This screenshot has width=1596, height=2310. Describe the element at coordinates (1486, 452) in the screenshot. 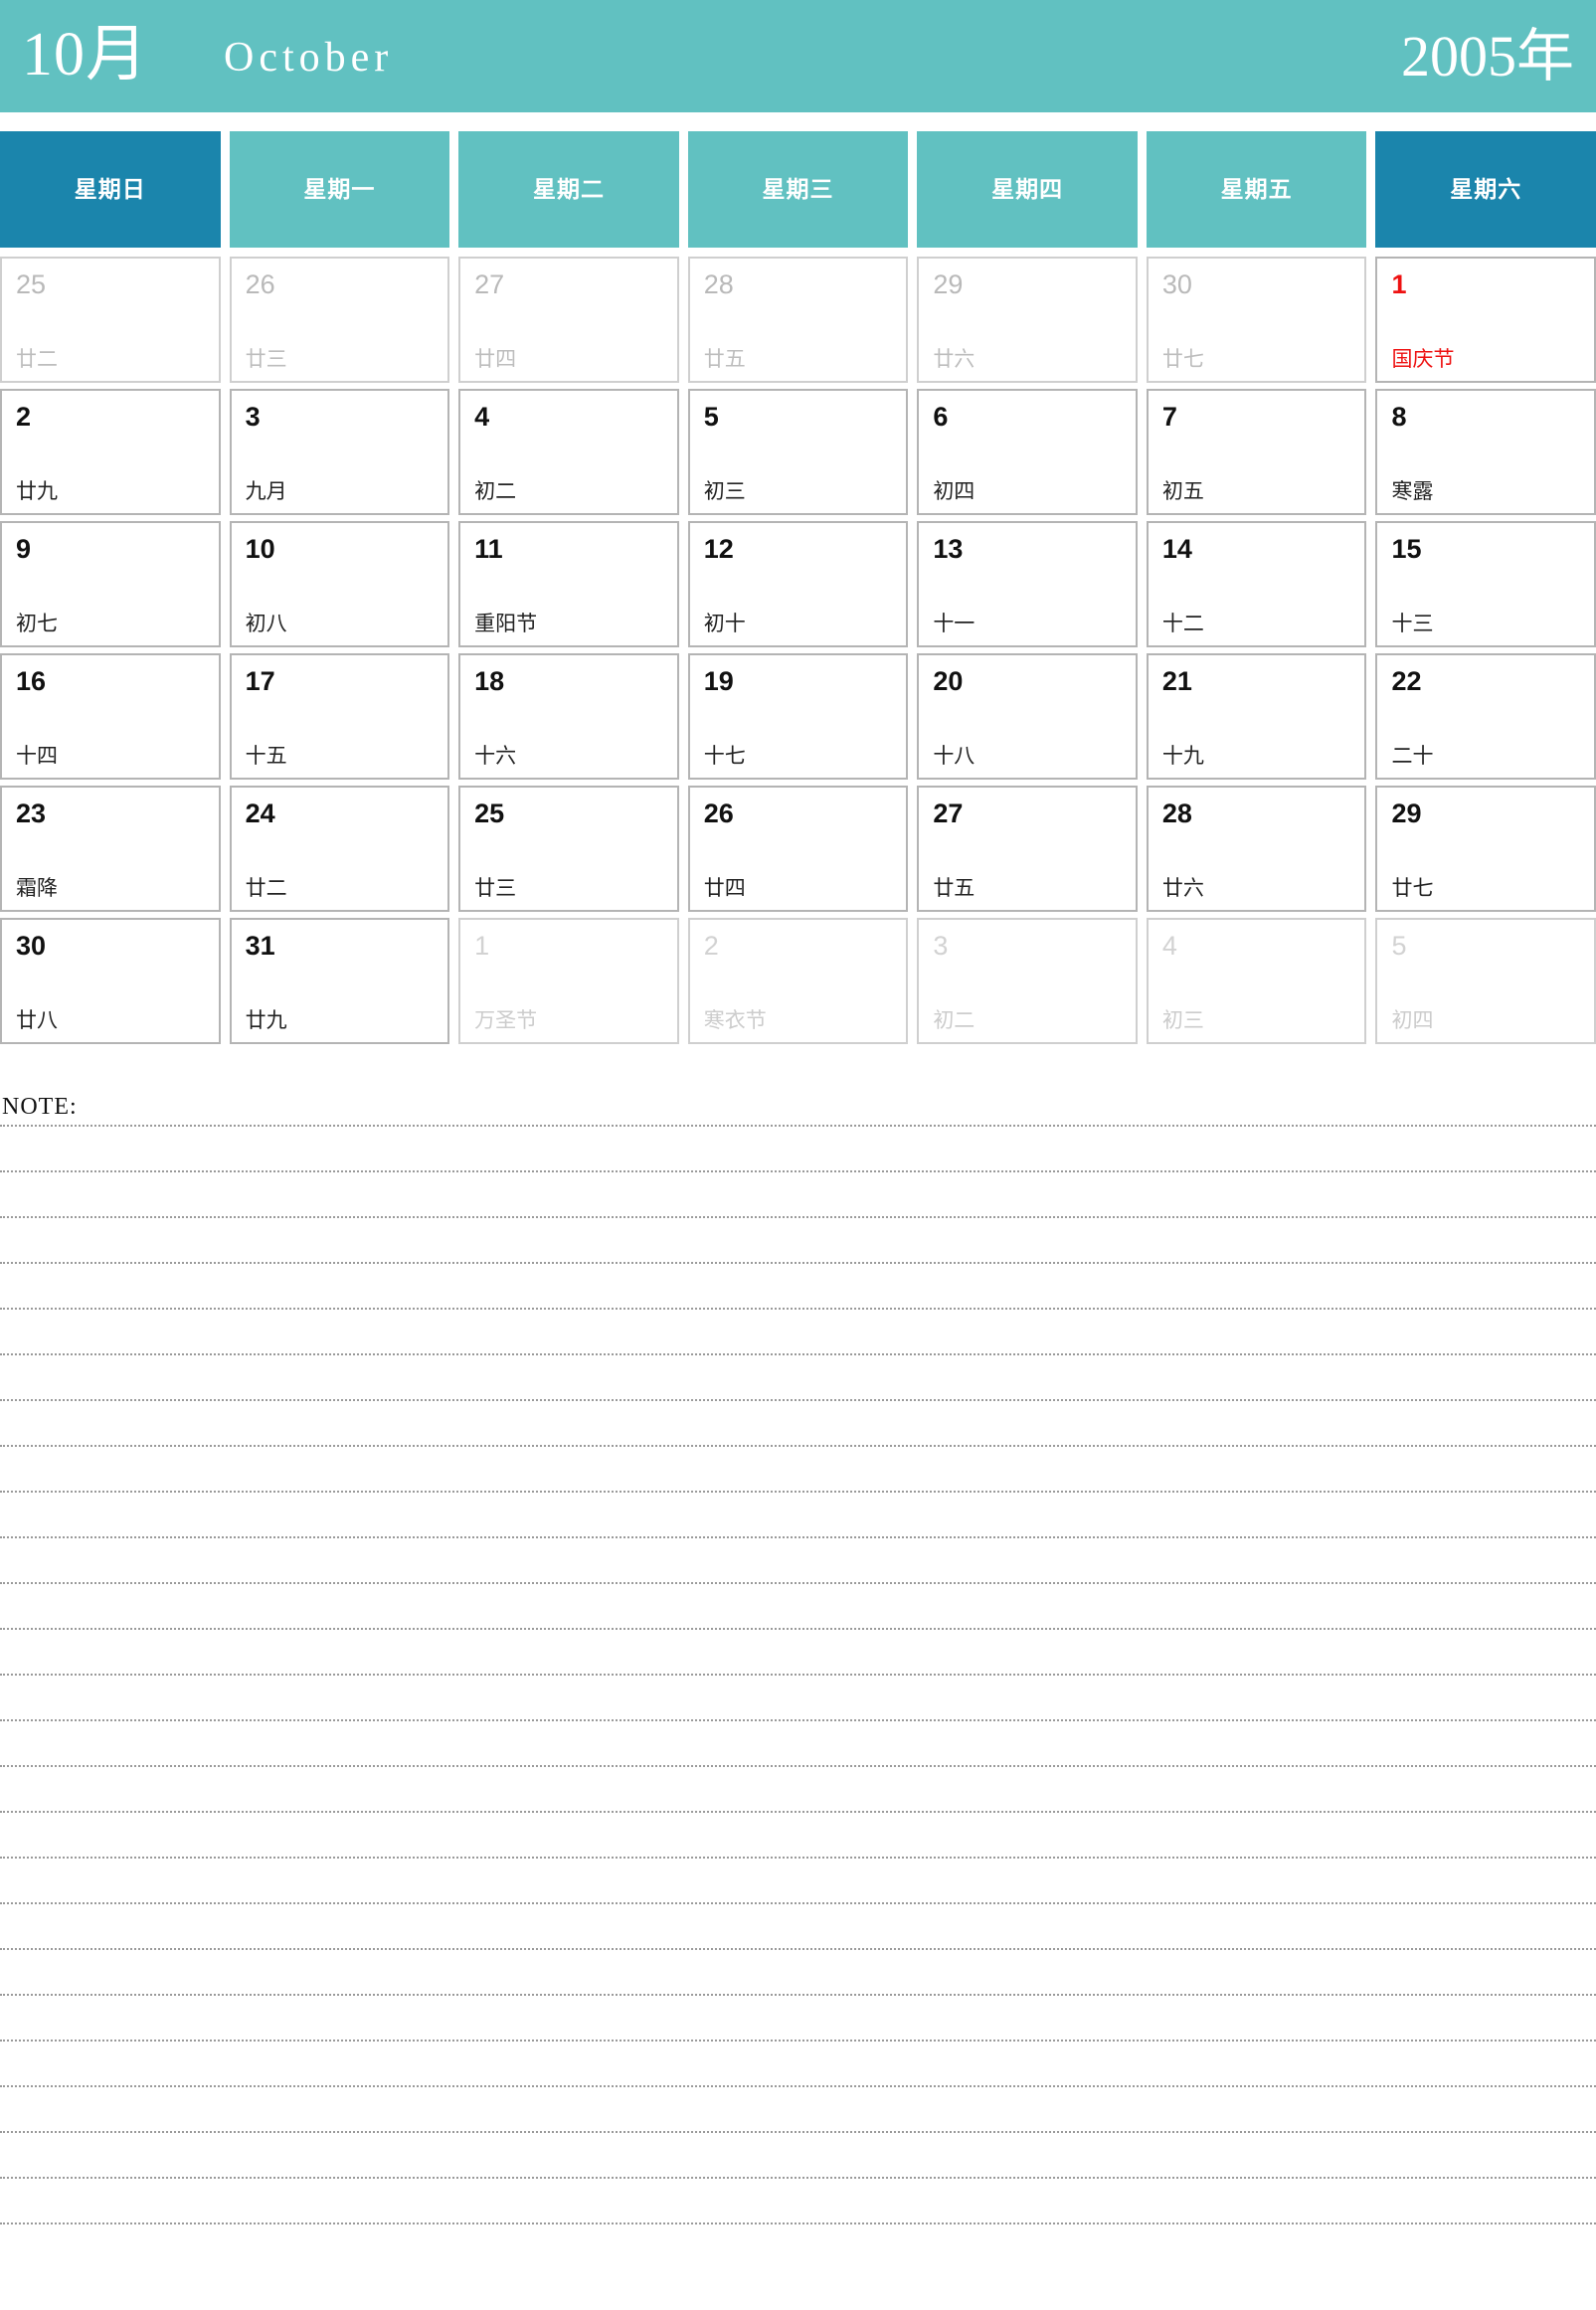

I see `calendar-day-cell: 8 寒露` at that location.